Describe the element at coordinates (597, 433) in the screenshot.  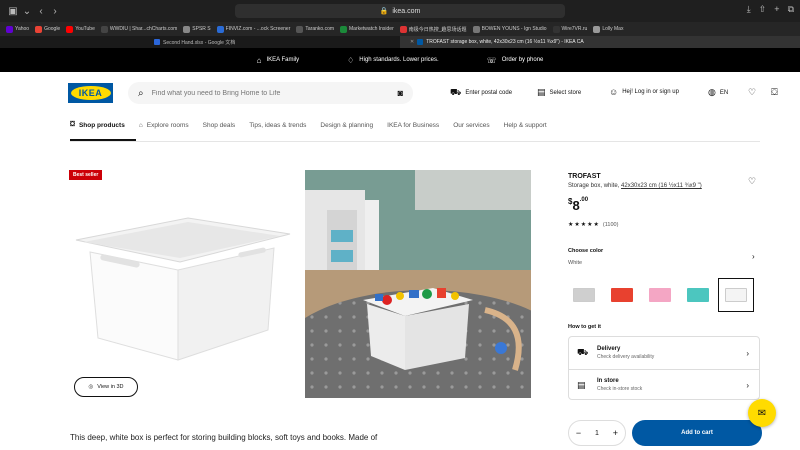
I see `quantity-stepper: − 1 +` at that location.